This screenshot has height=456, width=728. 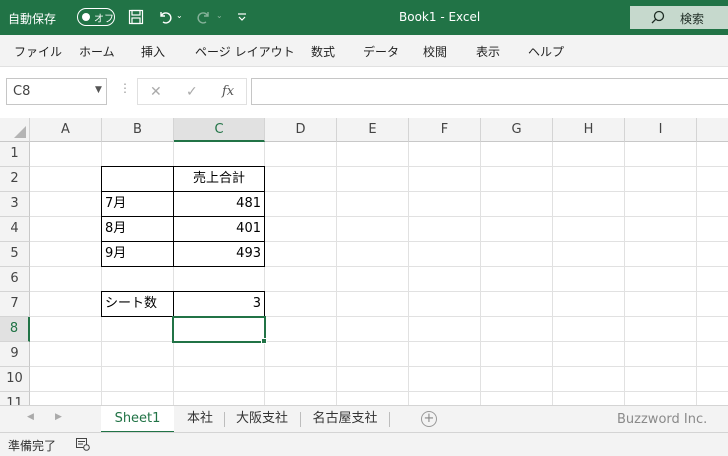 I want to click on row-header-8: 8, so click(x=15, y=329).